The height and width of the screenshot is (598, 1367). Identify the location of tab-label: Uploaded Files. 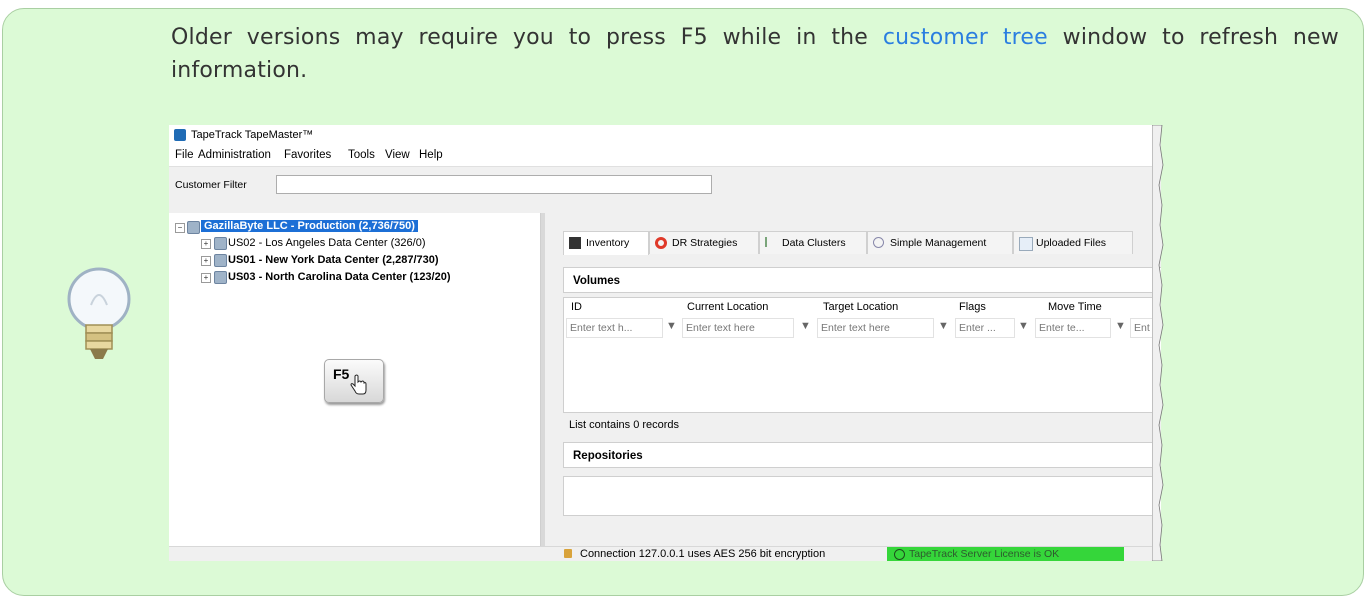
(1071, 243).